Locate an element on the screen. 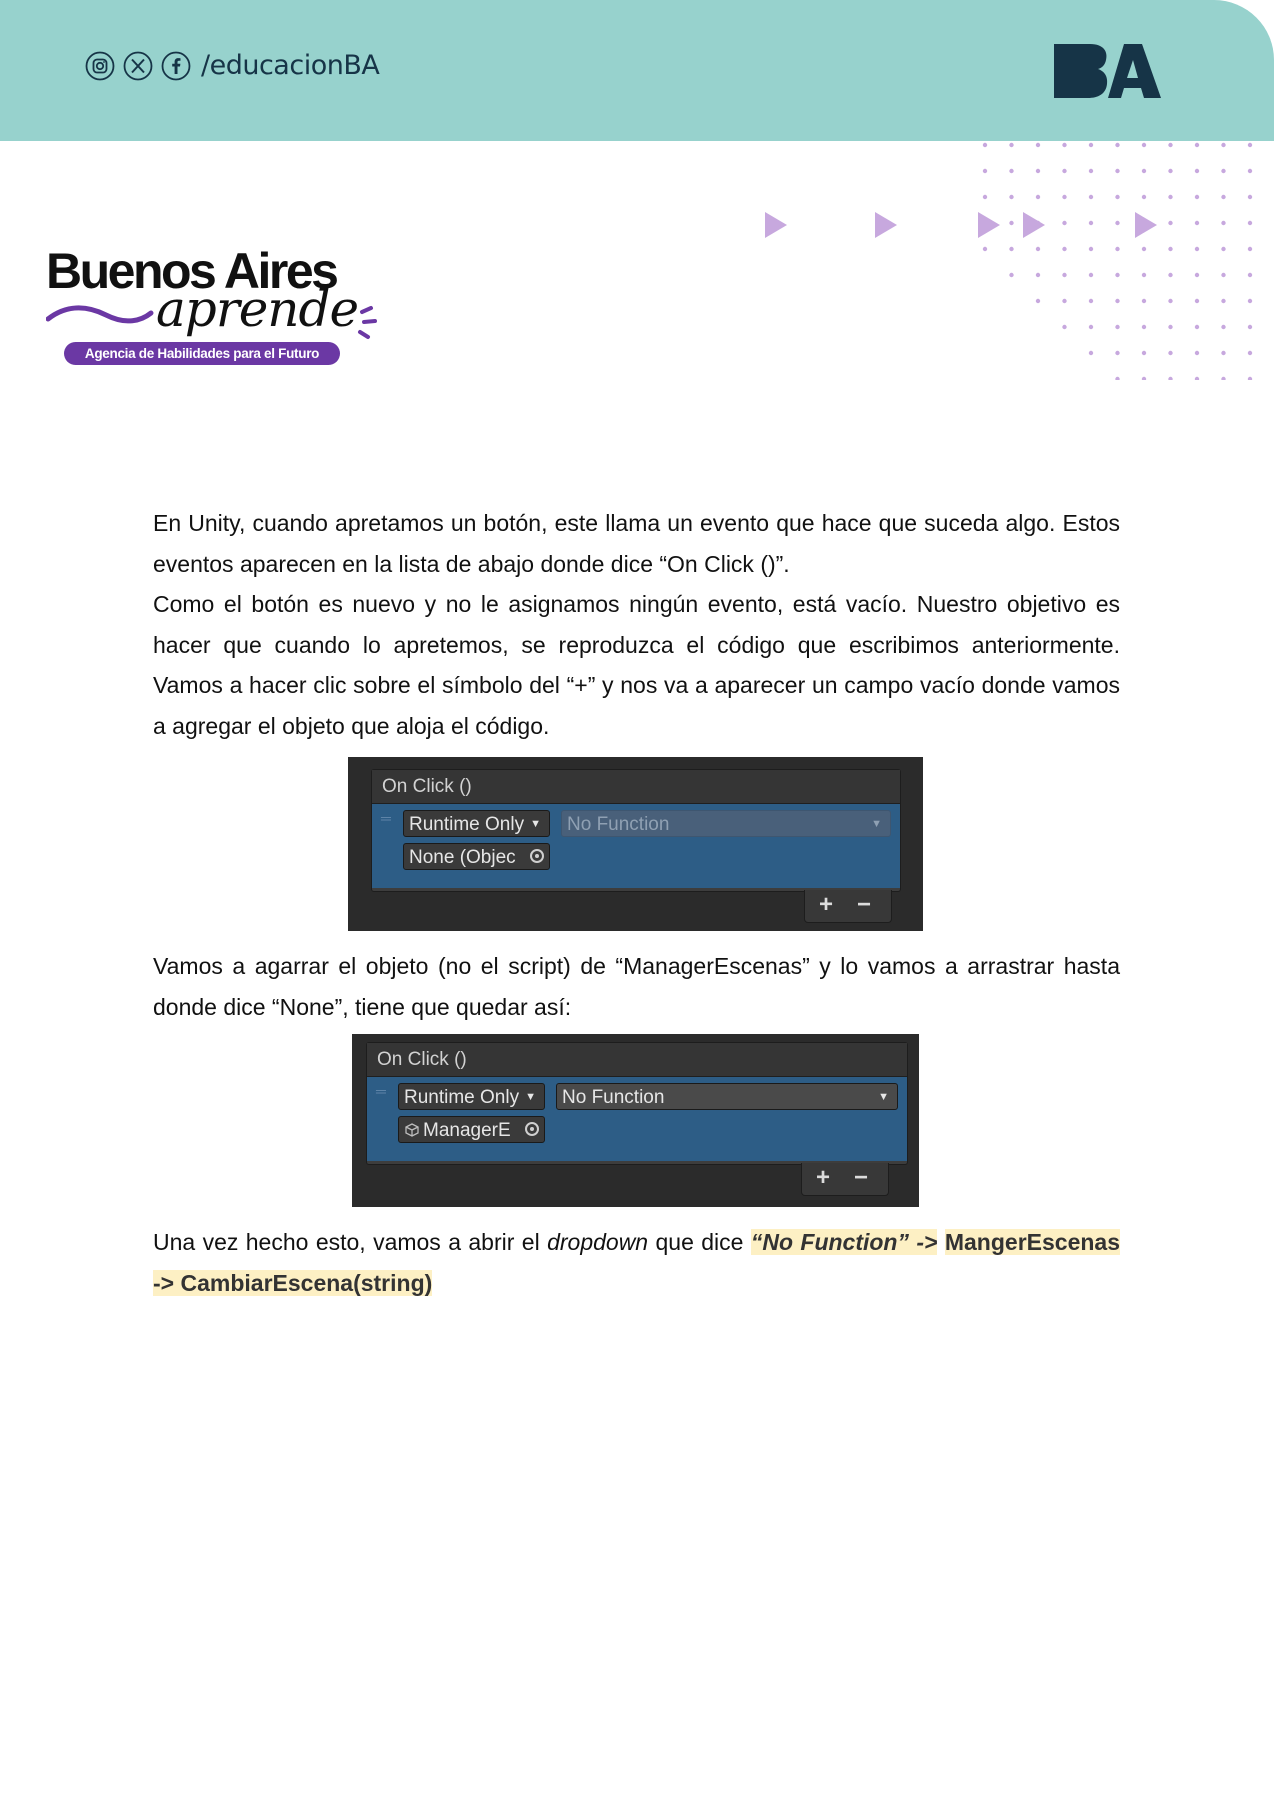 Image resolution: width=1274 pixels, height=1800 pixels. para4-highlight-no-function: “No Function” -> is located at coordinates (844, 1242).